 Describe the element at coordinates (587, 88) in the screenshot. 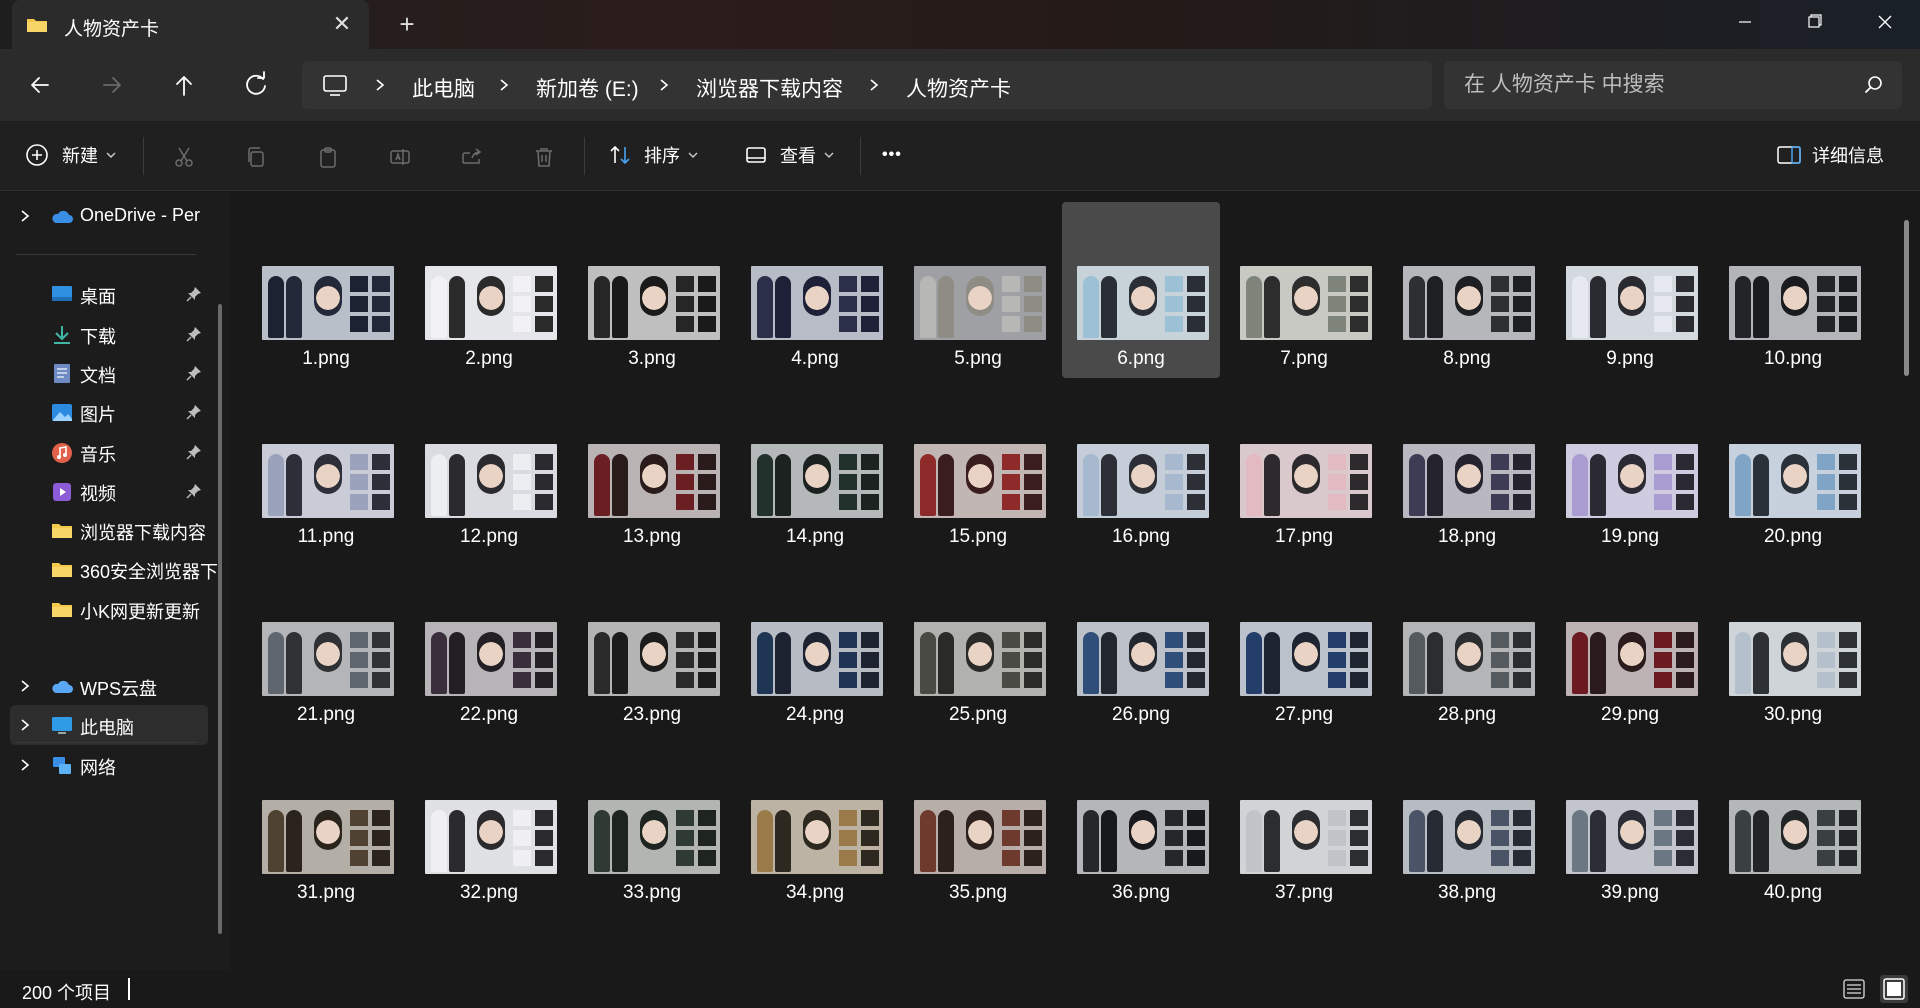

I see `breadcrumb-drive-e: 新加卷 (E:)` at that location.